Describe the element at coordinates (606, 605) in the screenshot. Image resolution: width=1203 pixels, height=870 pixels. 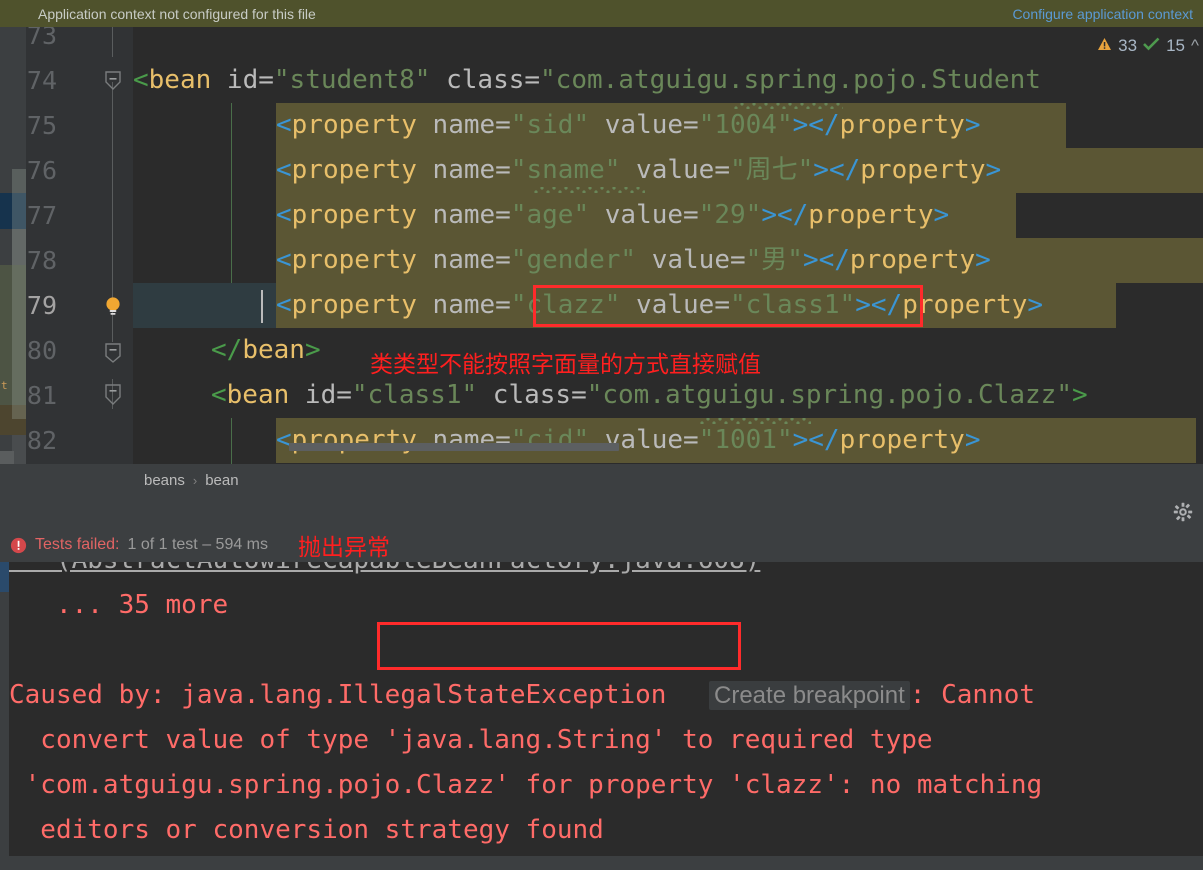
I see `console-line-2: ... 35 more` at that location.